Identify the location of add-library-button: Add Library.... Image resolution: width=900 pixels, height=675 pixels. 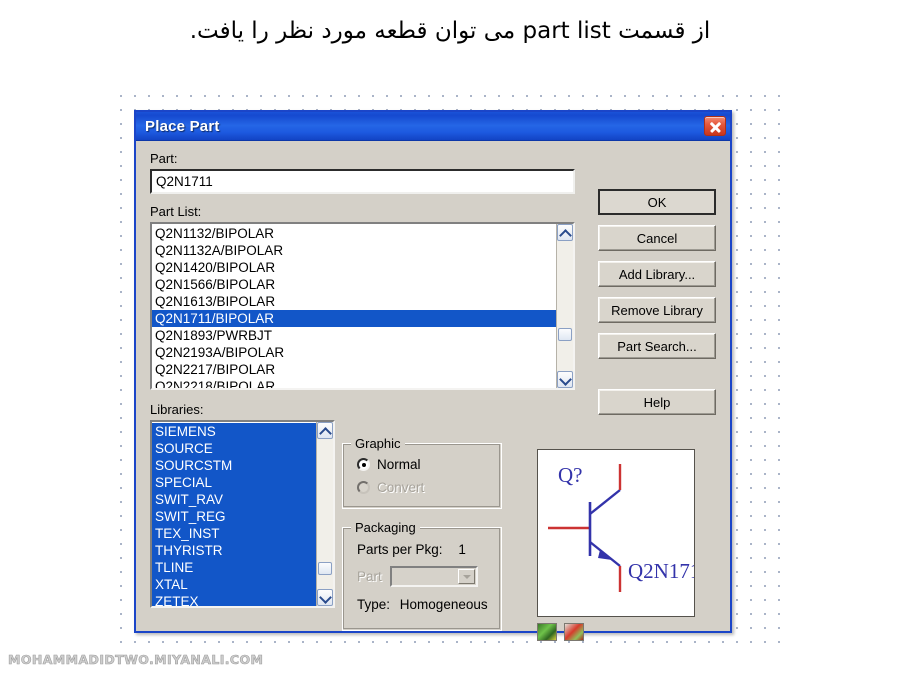
(657, 274).